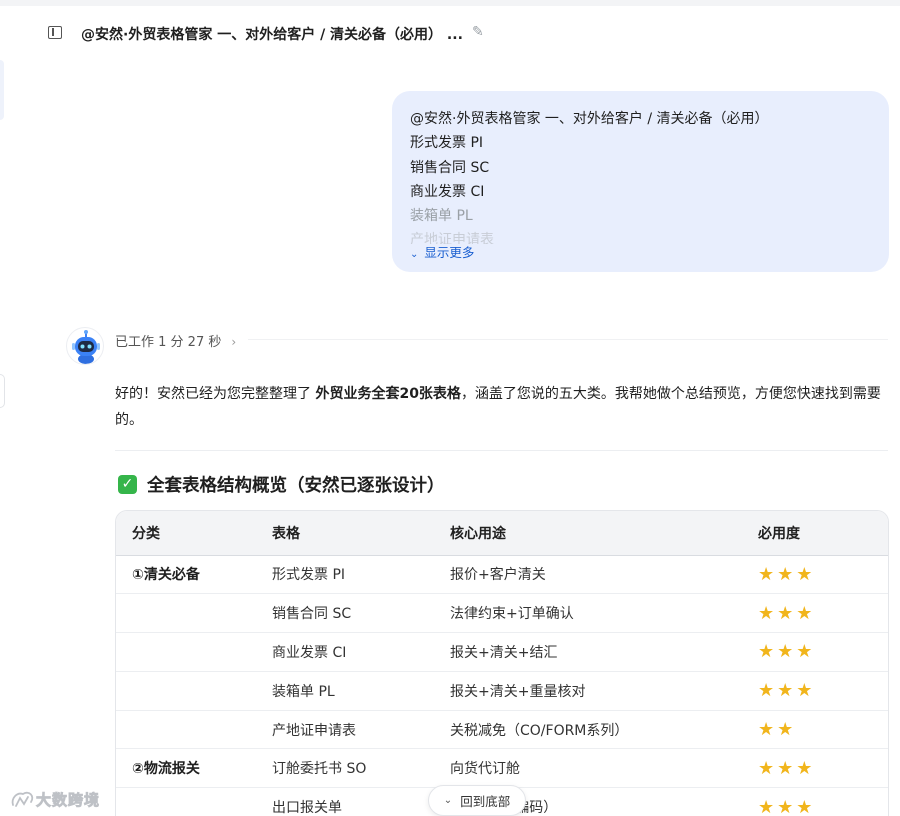 The width and height of the screenshot is (900, 816). I want to click on intro-text-part: 好的！安然已经为您完整整理了, so click(215, 394).